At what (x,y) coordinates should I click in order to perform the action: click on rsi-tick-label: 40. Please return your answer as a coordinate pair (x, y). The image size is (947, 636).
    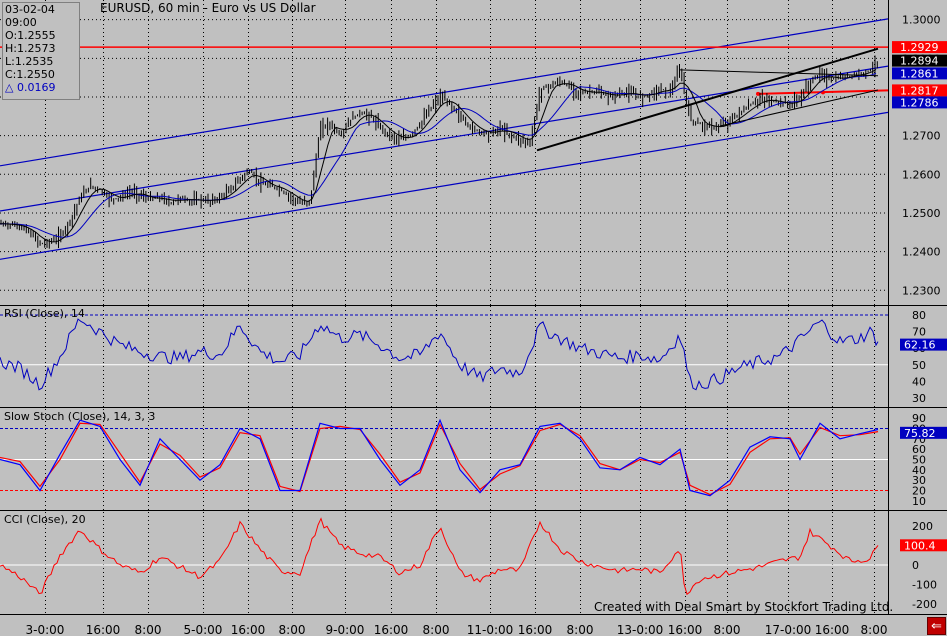
    Looking at the image, I should click on (919, 381).